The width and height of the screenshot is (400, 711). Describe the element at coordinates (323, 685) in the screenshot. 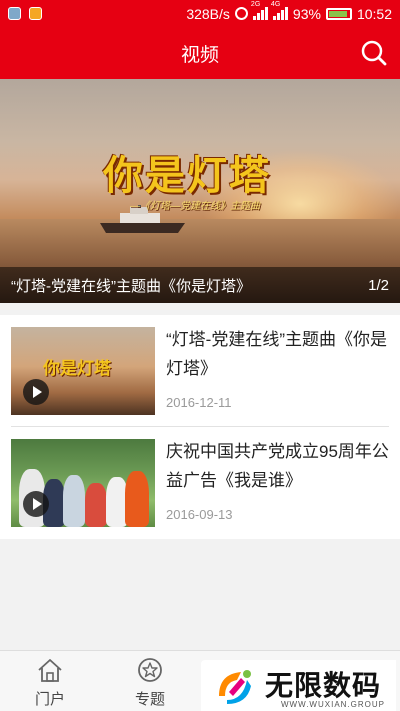

I see `watermark-title: 无限数码` at that location.